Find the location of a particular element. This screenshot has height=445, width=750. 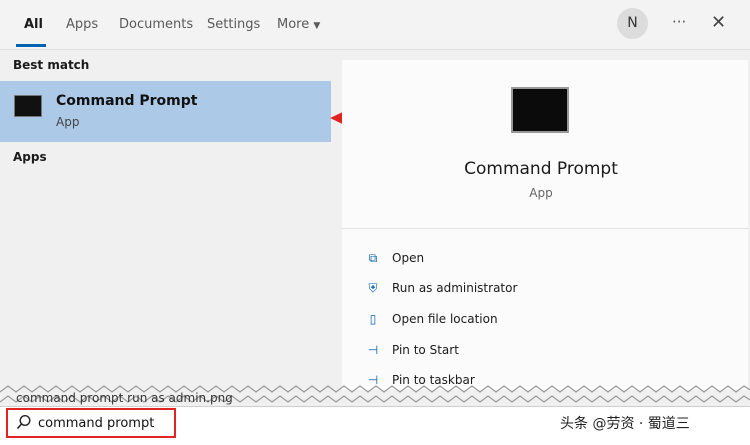

section-apps: Apps is located at coordinates (30, 157).